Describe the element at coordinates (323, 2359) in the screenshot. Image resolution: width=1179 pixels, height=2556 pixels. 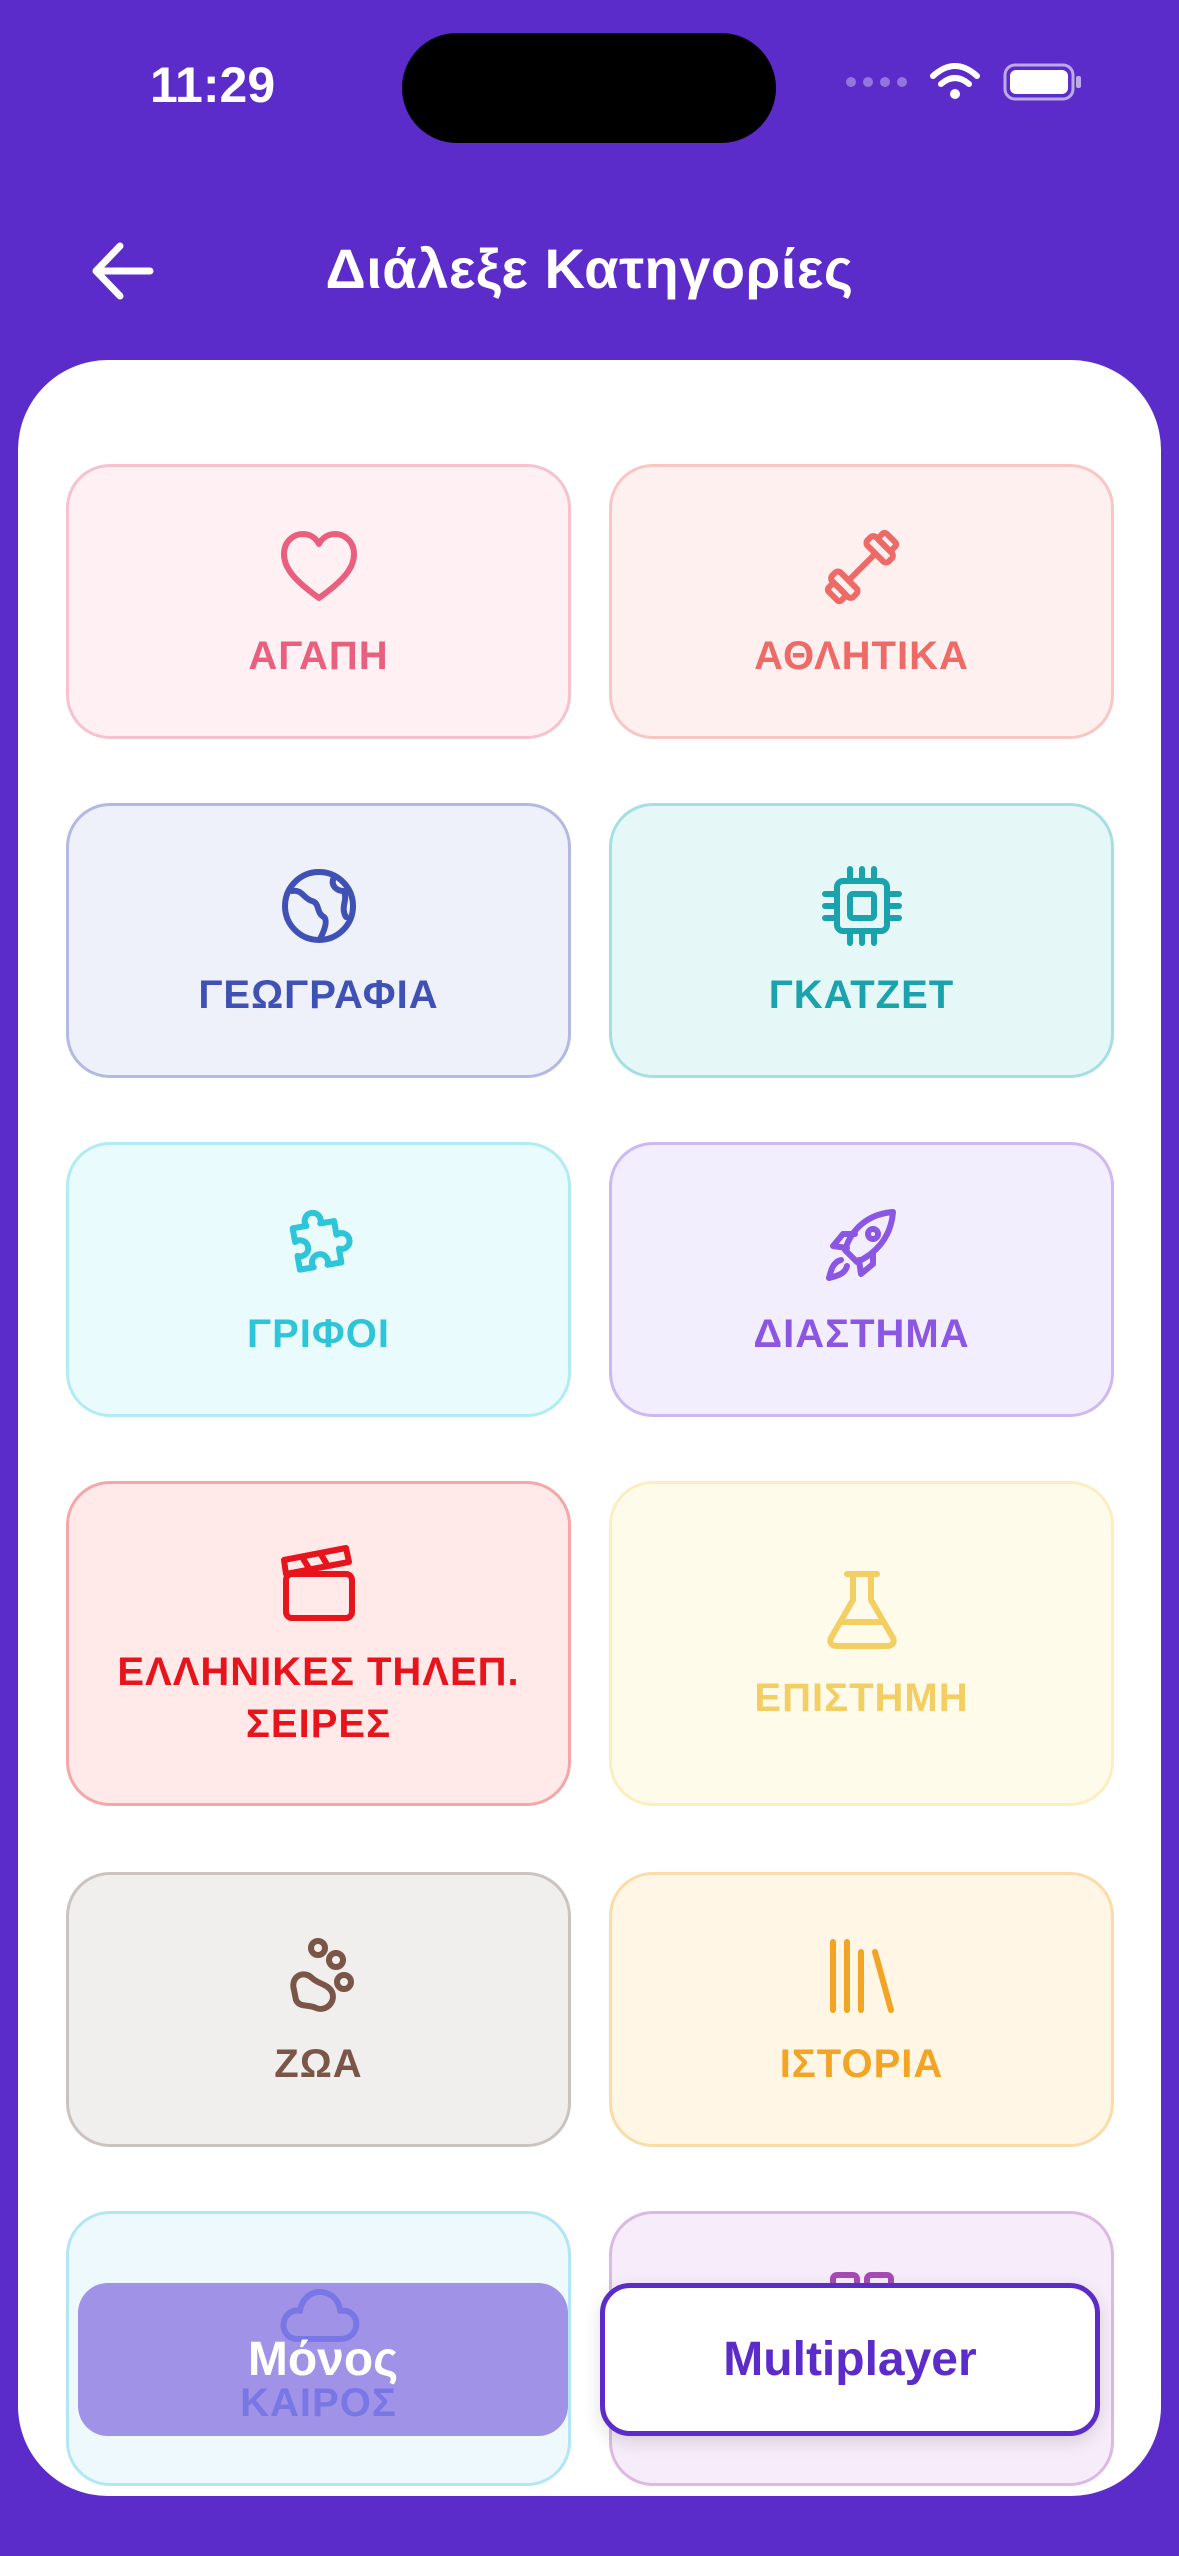
I see `solo-button: Μόνος` at that location.